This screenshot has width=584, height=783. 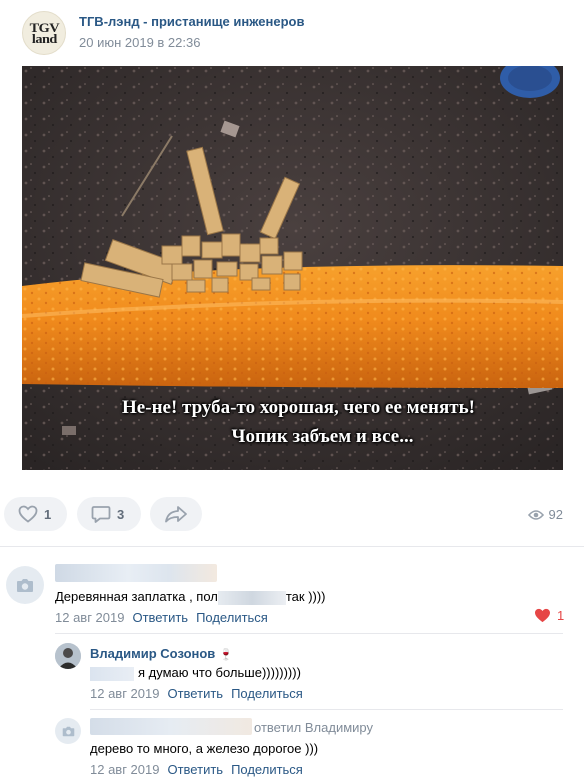 I want to click on comment-2-text: я думаю что больше))))))))), so click(x=195, y=673).